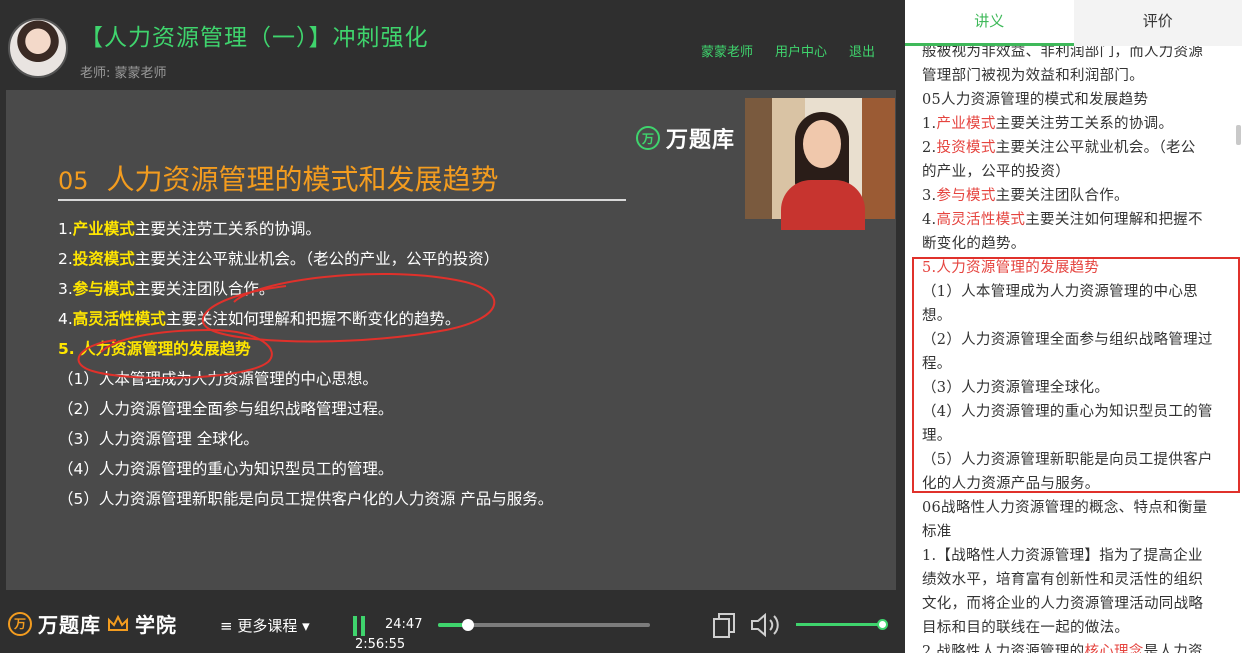 Image resolution: width=1242 pixels, height=653 pixels. I want to click on slide-line-text: 2., so click(65, 259).